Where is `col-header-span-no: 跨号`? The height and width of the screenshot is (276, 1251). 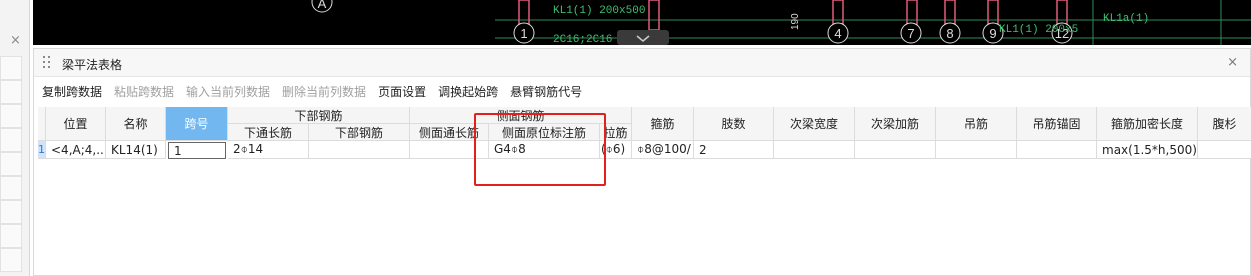
col-header-span-no: 跨号 is located at coordinates (197, 124).